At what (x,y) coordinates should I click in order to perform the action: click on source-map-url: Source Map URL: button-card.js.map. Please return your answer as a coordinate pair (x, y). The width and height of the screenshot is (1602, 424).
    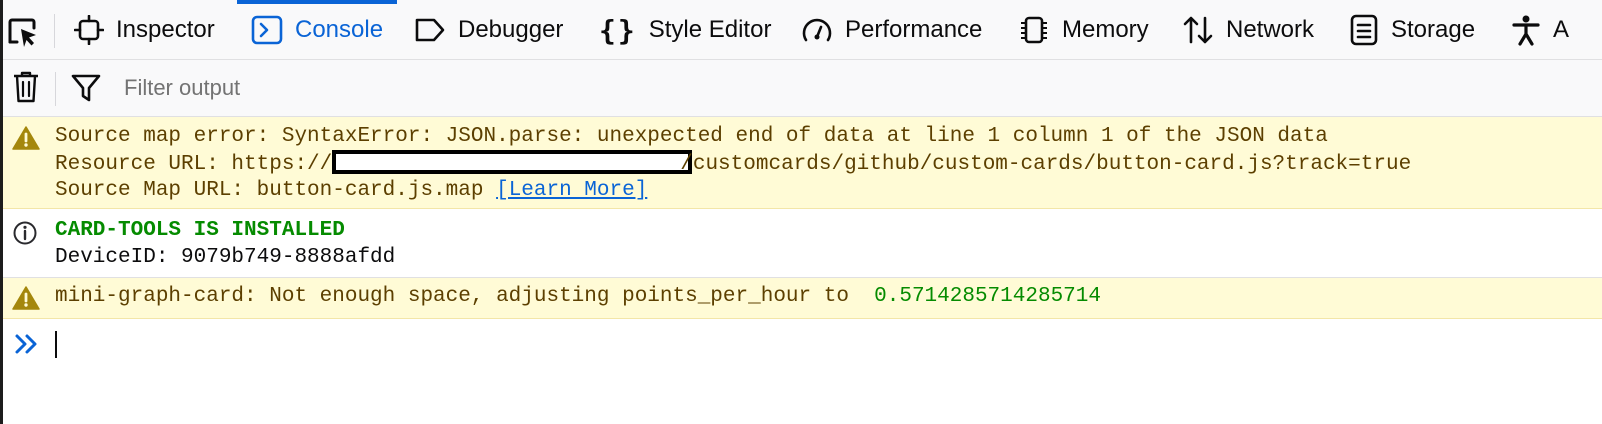
    Looking at the image, I should click on (269, 190).